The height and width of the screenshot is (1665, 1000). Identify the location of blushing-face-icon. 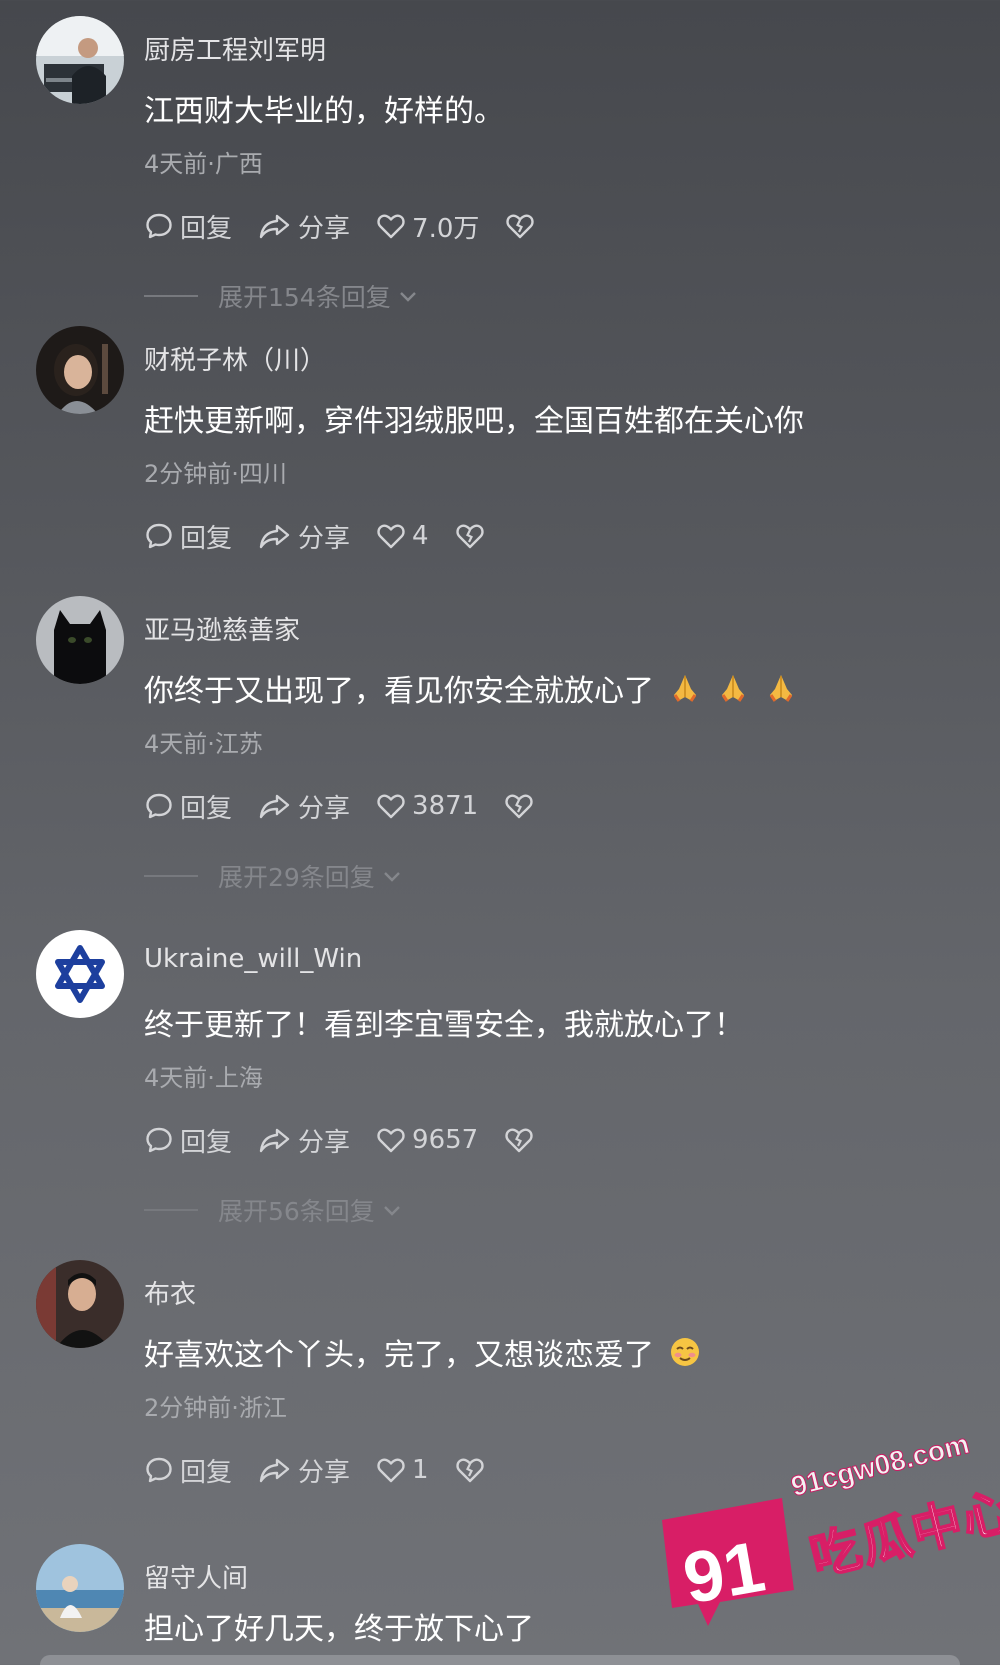
(685, 1352).